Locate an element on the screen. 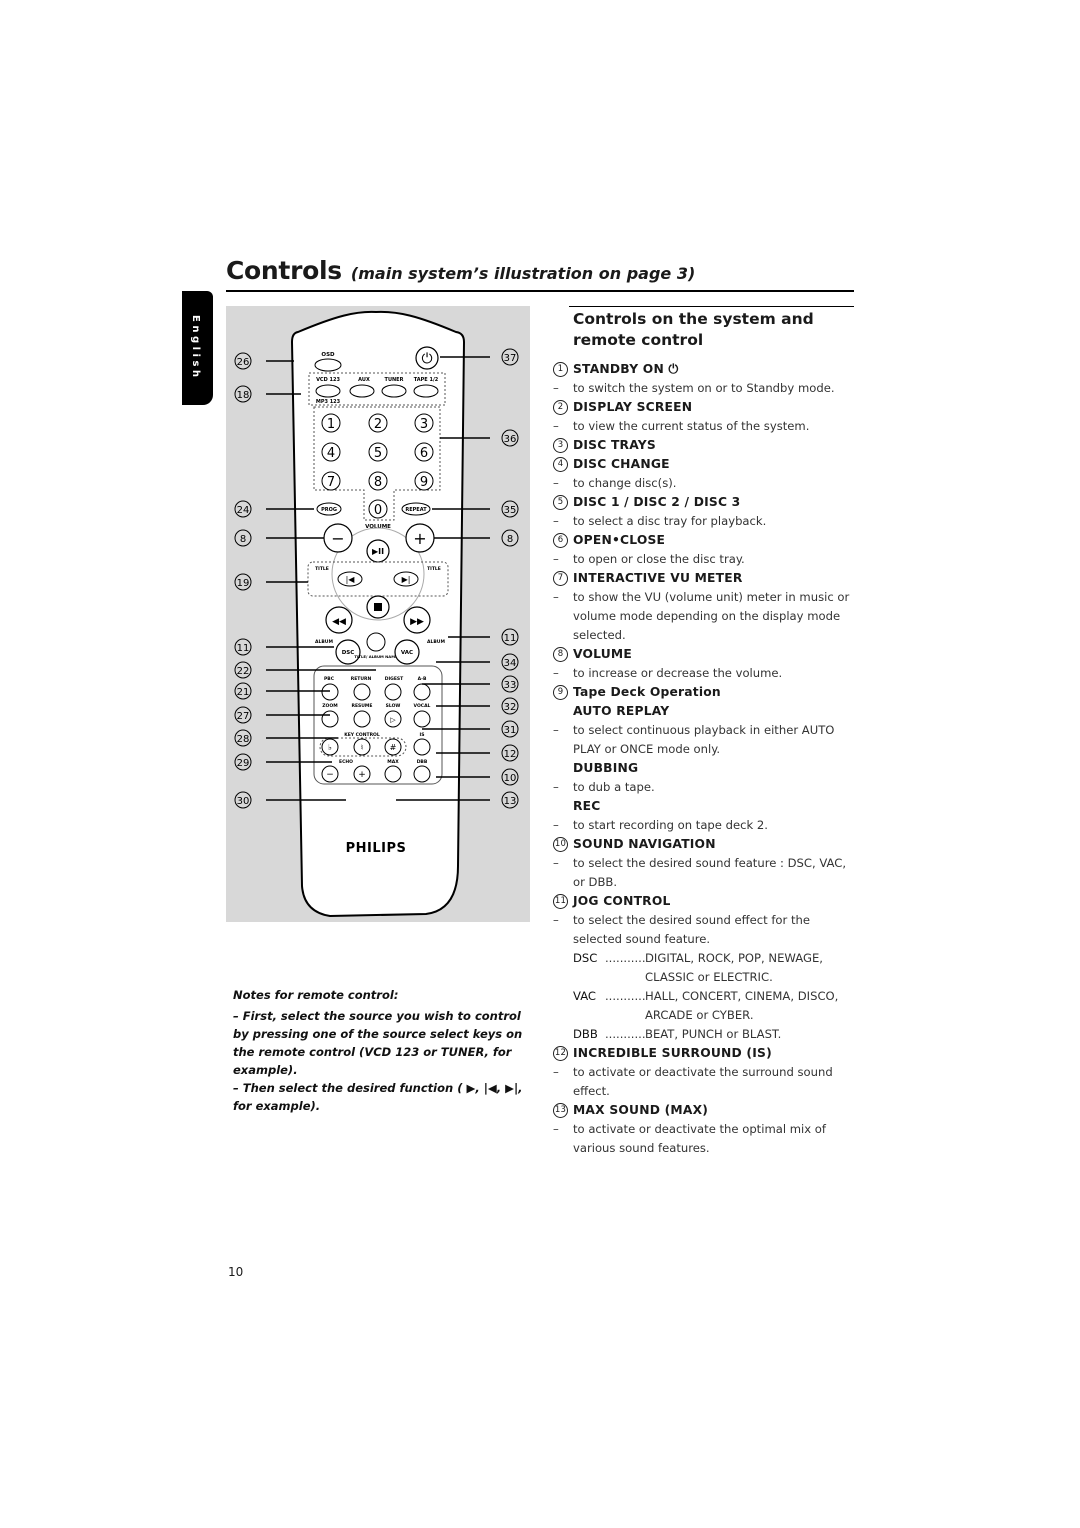 Image resolution: width=1080 pixels, height=1528 pixels. language-label: English is located at coordinates (195, 348).